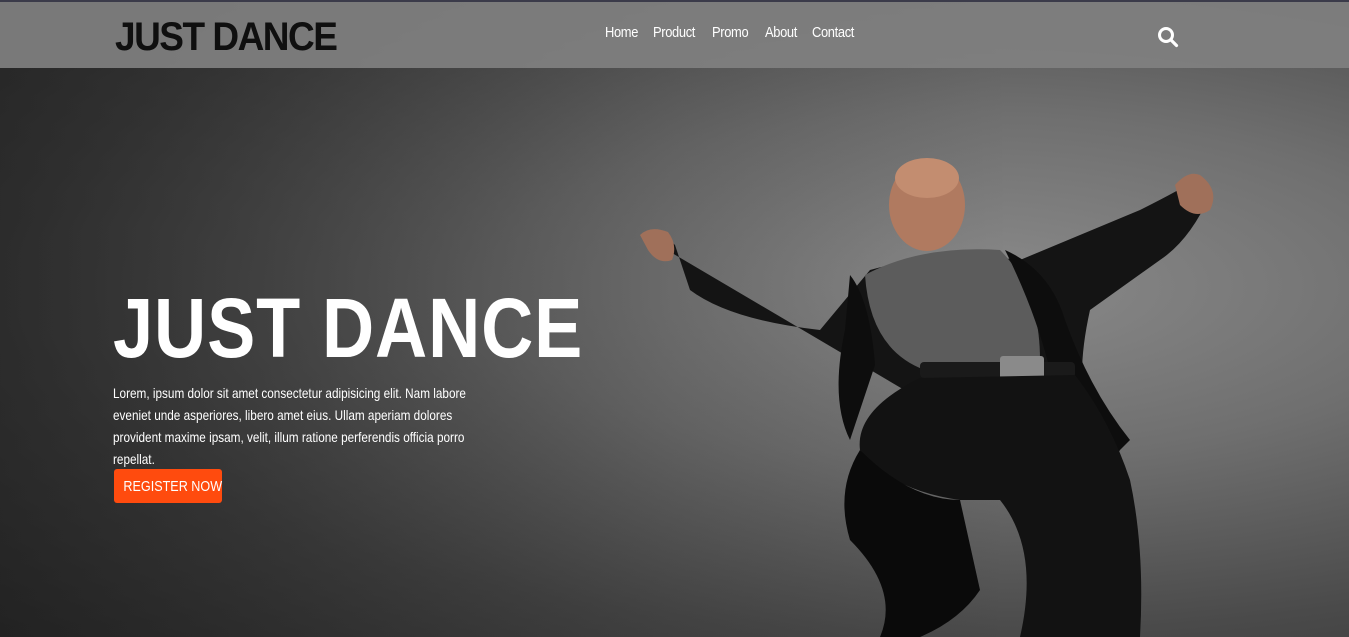 The height and width of the screenshot is (637, 1349). I want to click on brand-logo: JUST DANCE, so click(226, 37).